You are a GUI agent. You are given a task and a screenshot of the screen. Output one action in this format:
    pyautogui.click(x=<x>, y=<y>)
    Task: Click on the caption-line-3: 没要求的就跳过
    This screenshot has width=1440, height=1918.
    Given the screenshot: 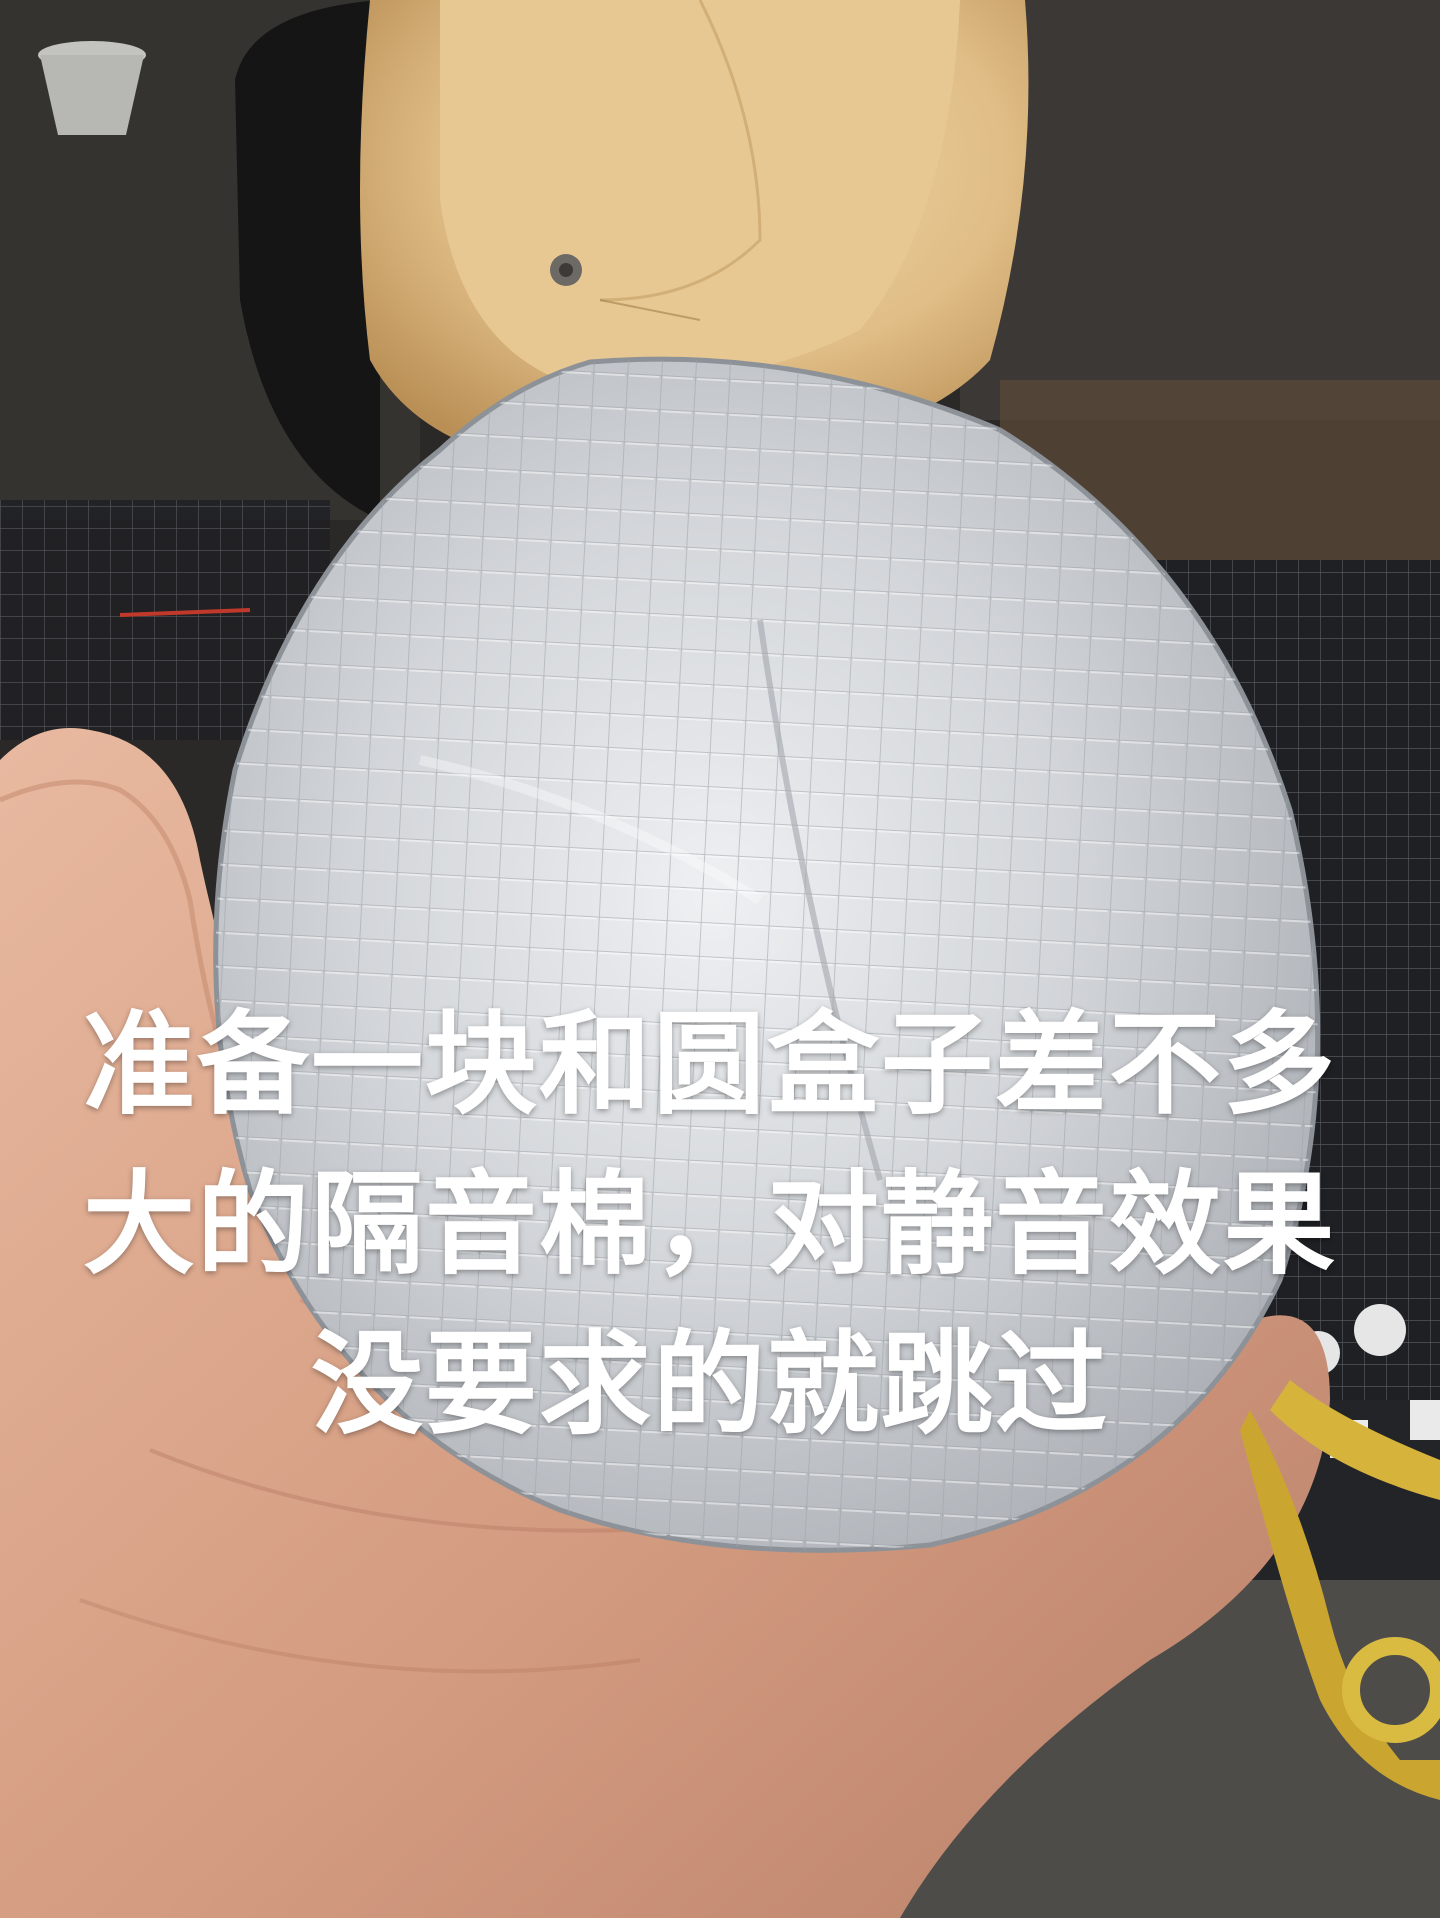 What is the action you would take?
    pyautogui.click(x=710, y=1385)
    